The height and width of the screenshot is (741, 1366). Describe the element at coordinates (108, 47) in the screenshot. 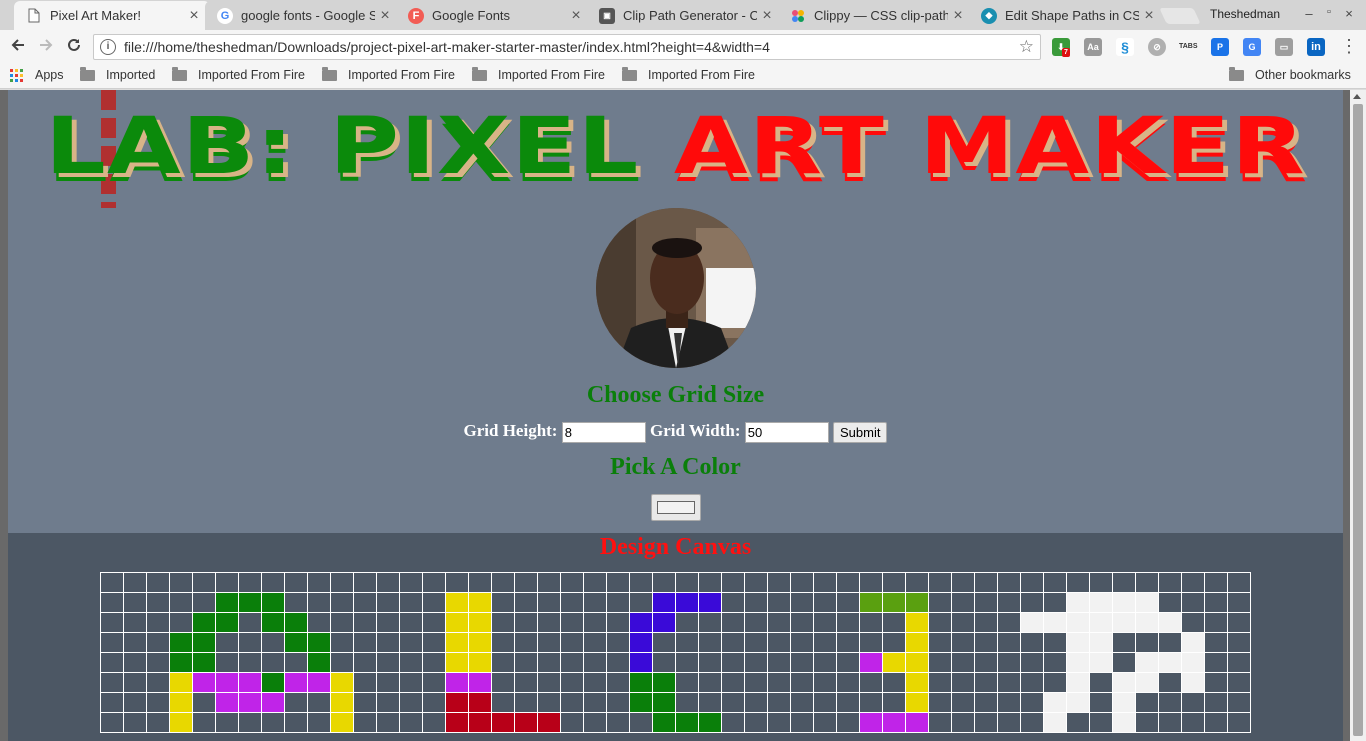

I see `info-icon: i` at that location.